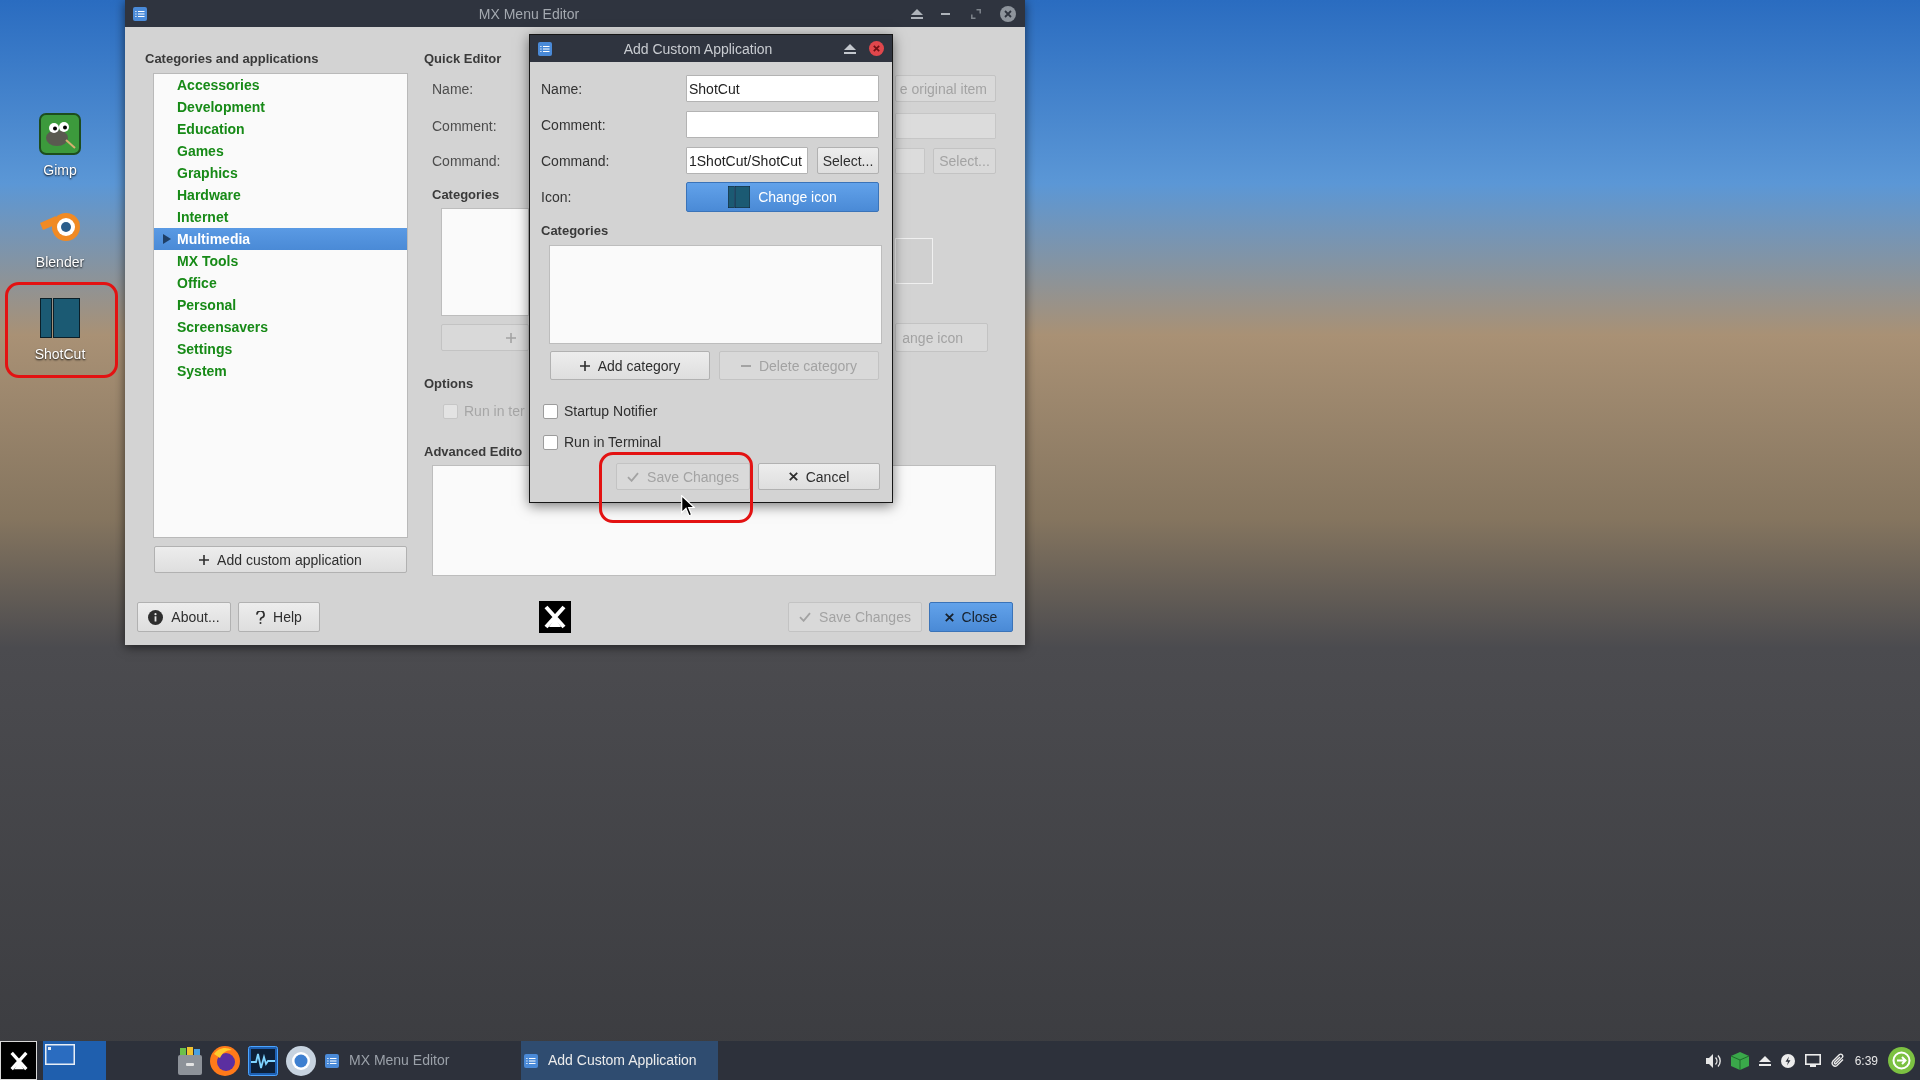  Describe the element at coordinates (1866, 1061) in the screenshot. I see `clock-time: 6:39` at that location.